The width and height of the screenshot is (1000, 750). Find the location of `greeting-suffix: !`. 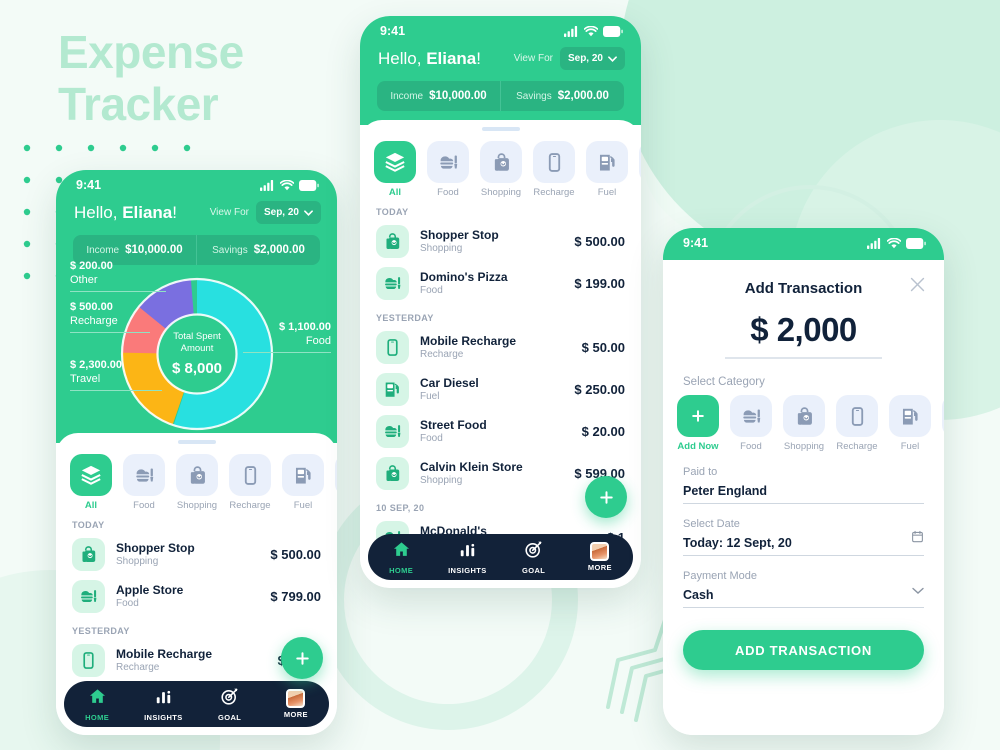

greeting-suffix: ! is located at coordinates (479, 58).